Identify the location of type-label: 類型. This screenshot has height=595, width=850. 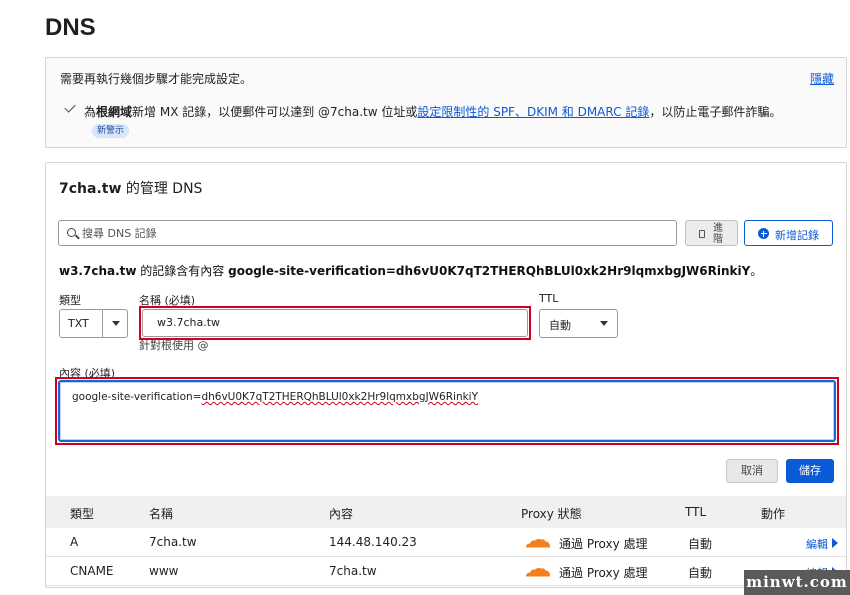
(70, 300).